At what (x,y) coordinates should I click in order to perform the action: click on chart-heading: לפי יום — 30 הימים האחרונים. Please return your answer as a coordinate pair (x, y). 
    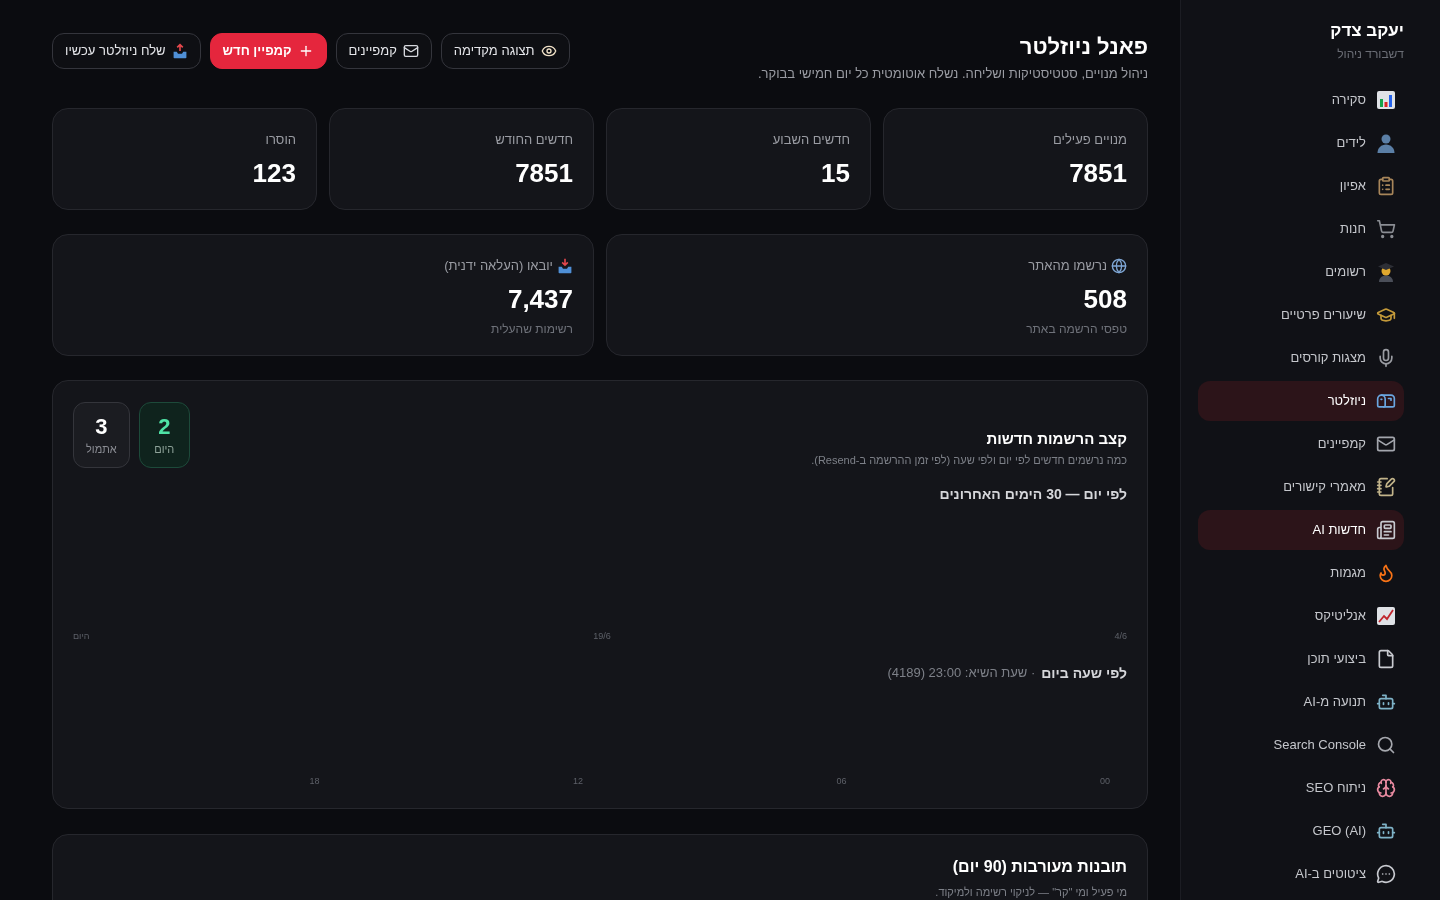
    Looking at the image, I should click on (1032, 494).